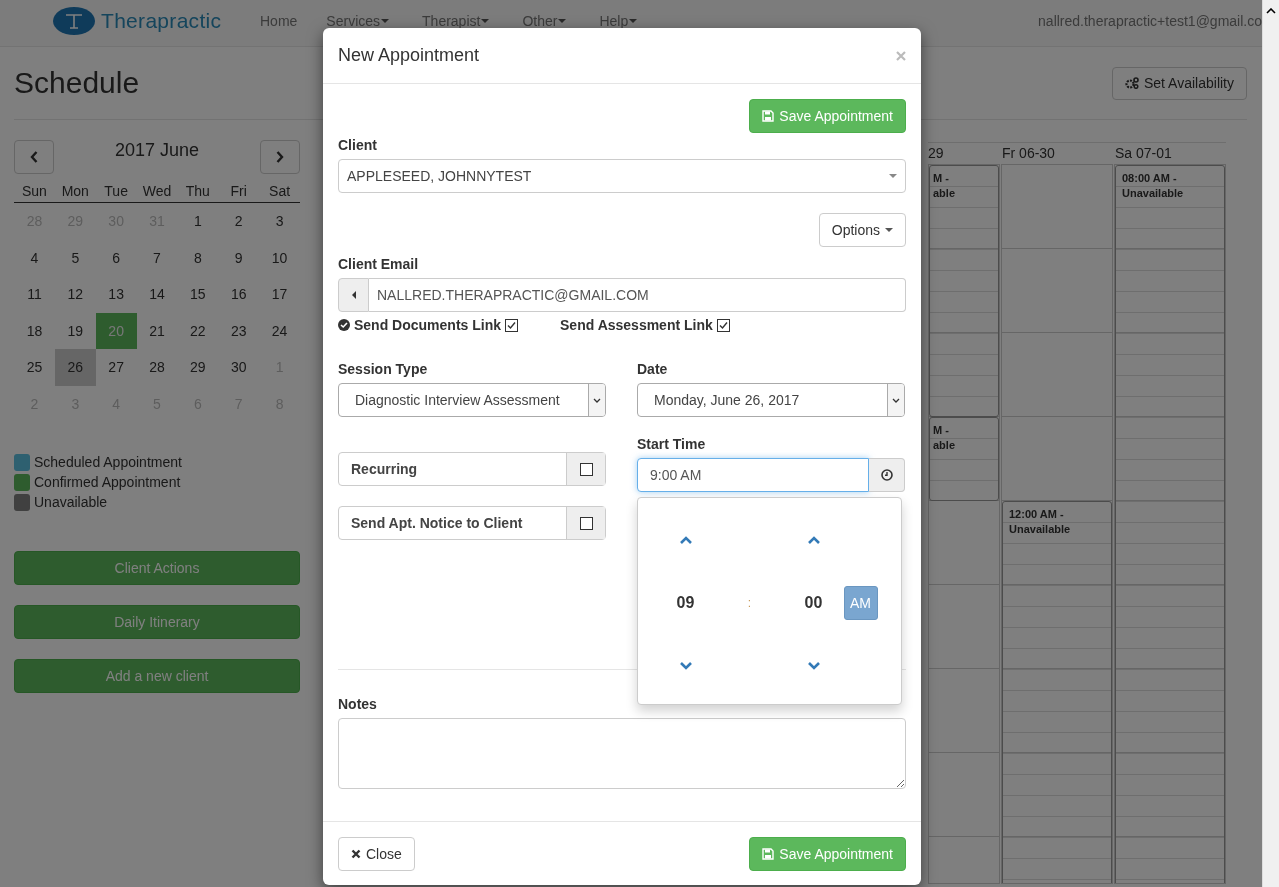 This screenshot has height=887, width=1279. Describe the element at coordinates (936, 153) in the screenshot. I see `day-header: 29` at that location.